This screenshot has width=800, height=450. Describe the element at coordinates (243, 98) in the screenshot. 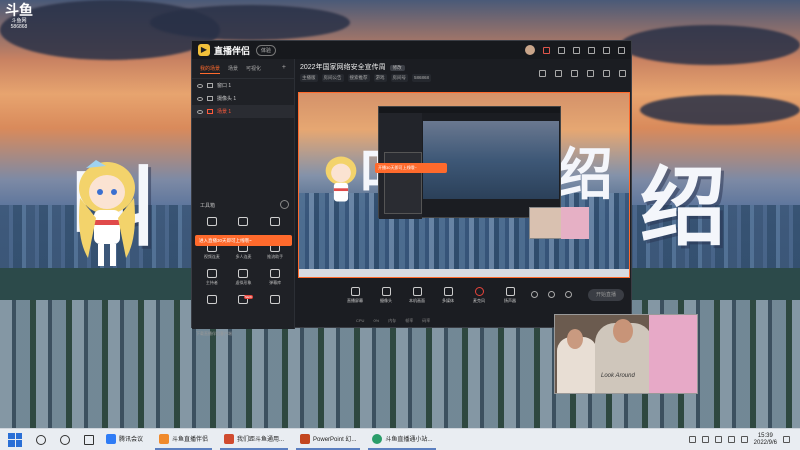

I see `source-item: 摄像头 1` at that location.